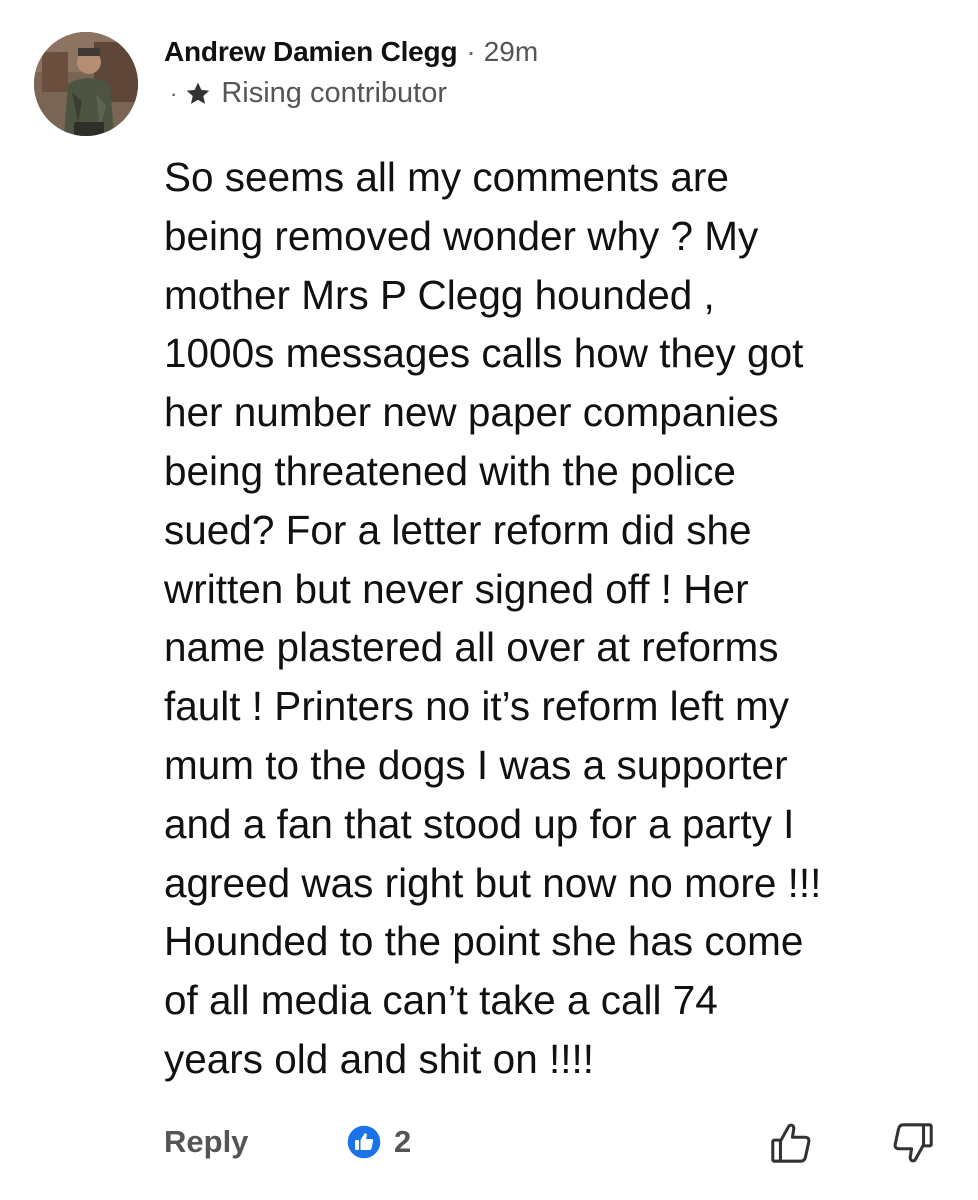 This screenshot has height=1200, width=978. Describe the element at coordinates (479, 823) in the screenshot. I see `comment-line: and a fan that stood up for a party I` at that location.